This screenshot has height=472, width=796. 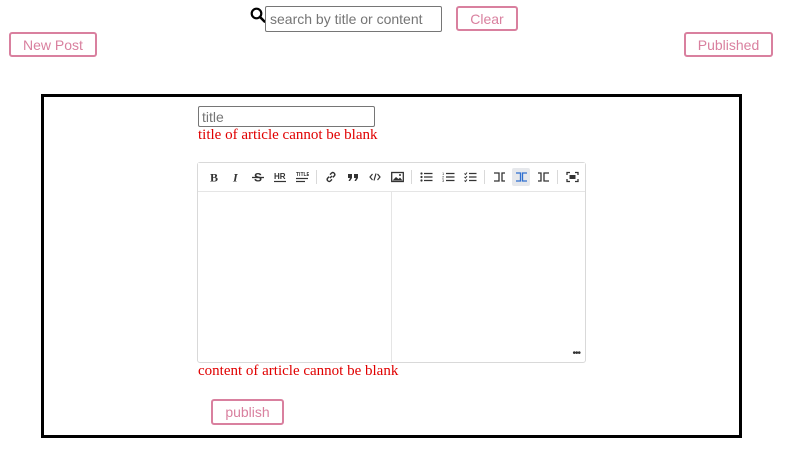 I want to click on content-error-message: content of article cannot be blank, so click(x=298, y=371).